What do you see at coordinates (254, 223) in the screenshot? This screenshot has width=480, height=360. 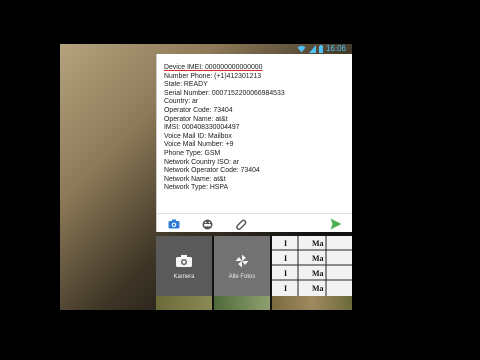 I see `compose-toolbar` at bounding box center [254, 223].